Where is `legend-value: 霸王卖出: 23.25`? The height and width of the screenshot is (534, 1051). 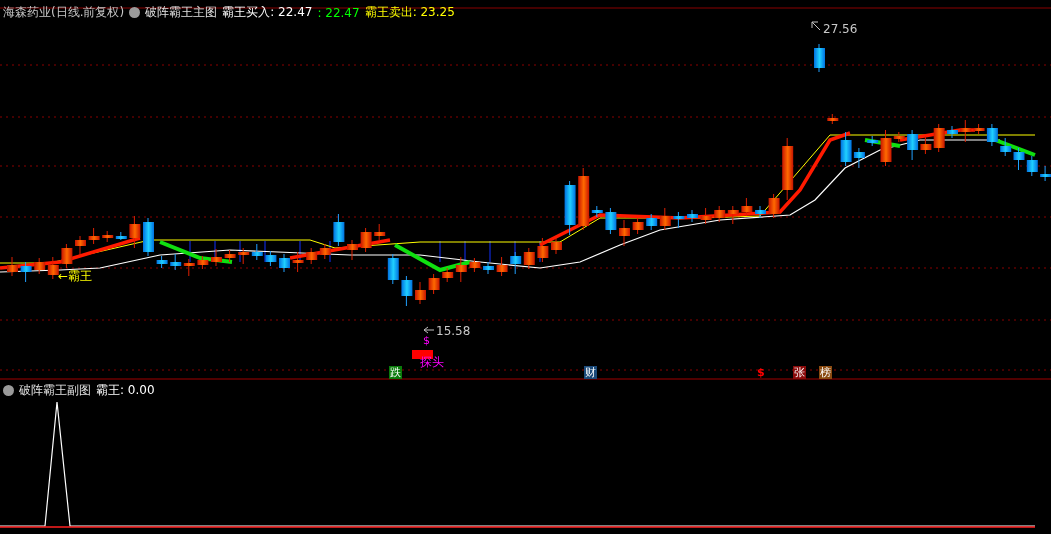
legend-value: 霸王卖出: 23.25 is located at coordinates (409, 12).